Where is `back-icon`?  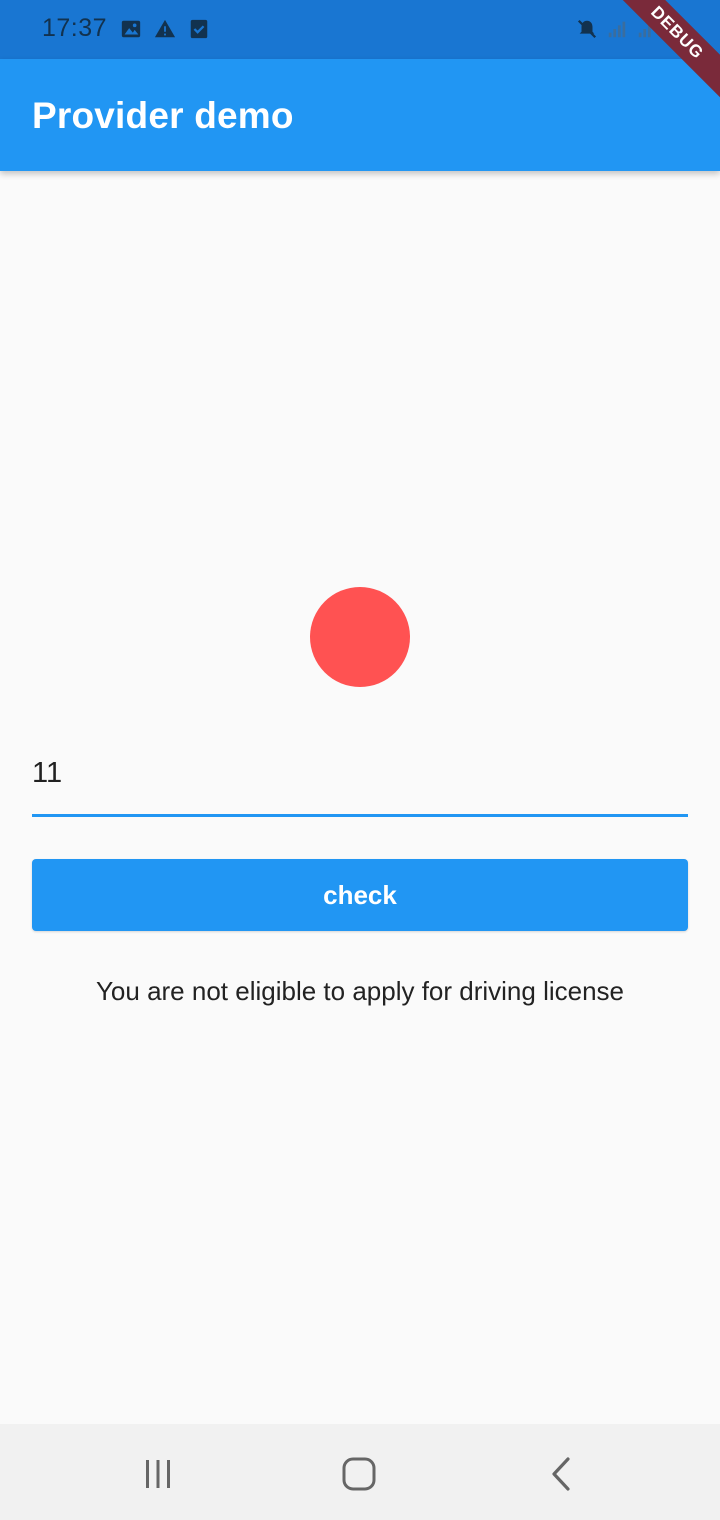
back-icon is located at coordinates (561, 1474).